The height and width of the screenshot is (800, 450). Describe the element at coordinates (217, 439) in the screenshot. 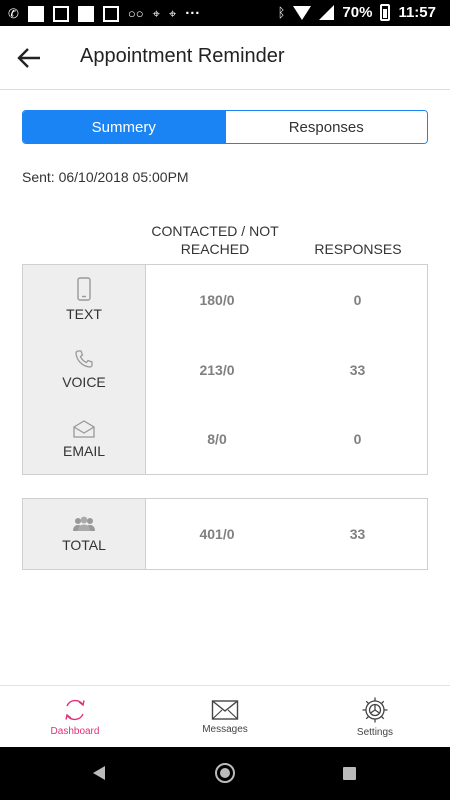

I see `contacted-value: 8/0` at that location.